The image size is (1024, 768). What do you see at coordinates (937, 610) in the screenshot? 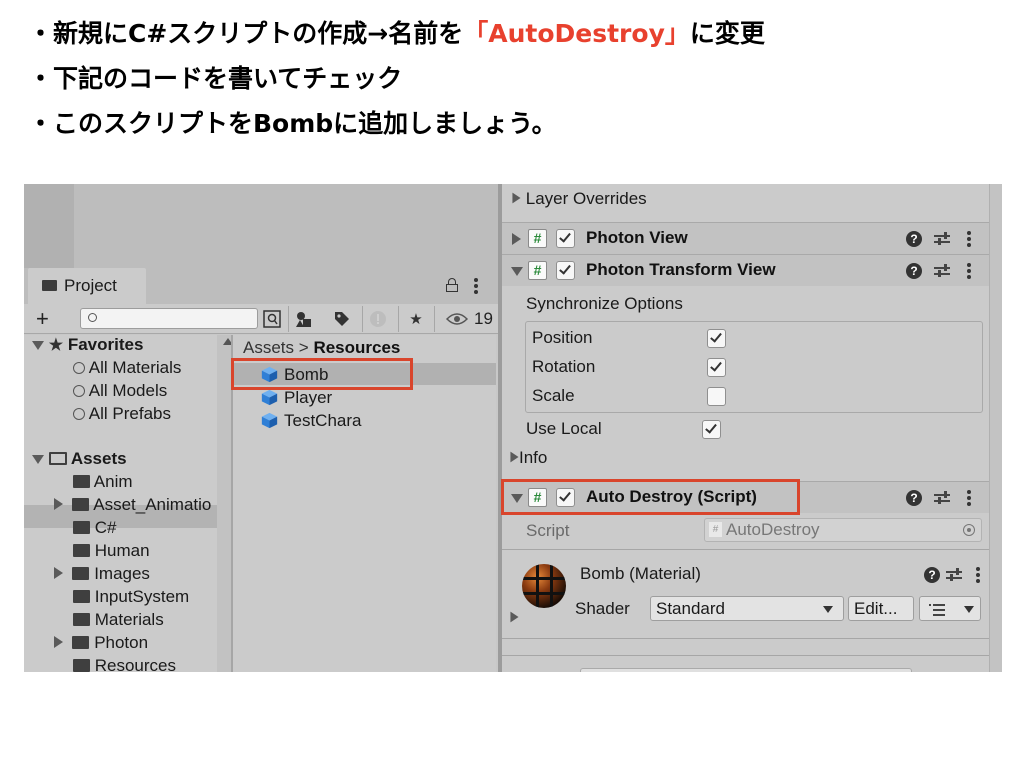
I see `list-icon` at bounding box center [937, 610].